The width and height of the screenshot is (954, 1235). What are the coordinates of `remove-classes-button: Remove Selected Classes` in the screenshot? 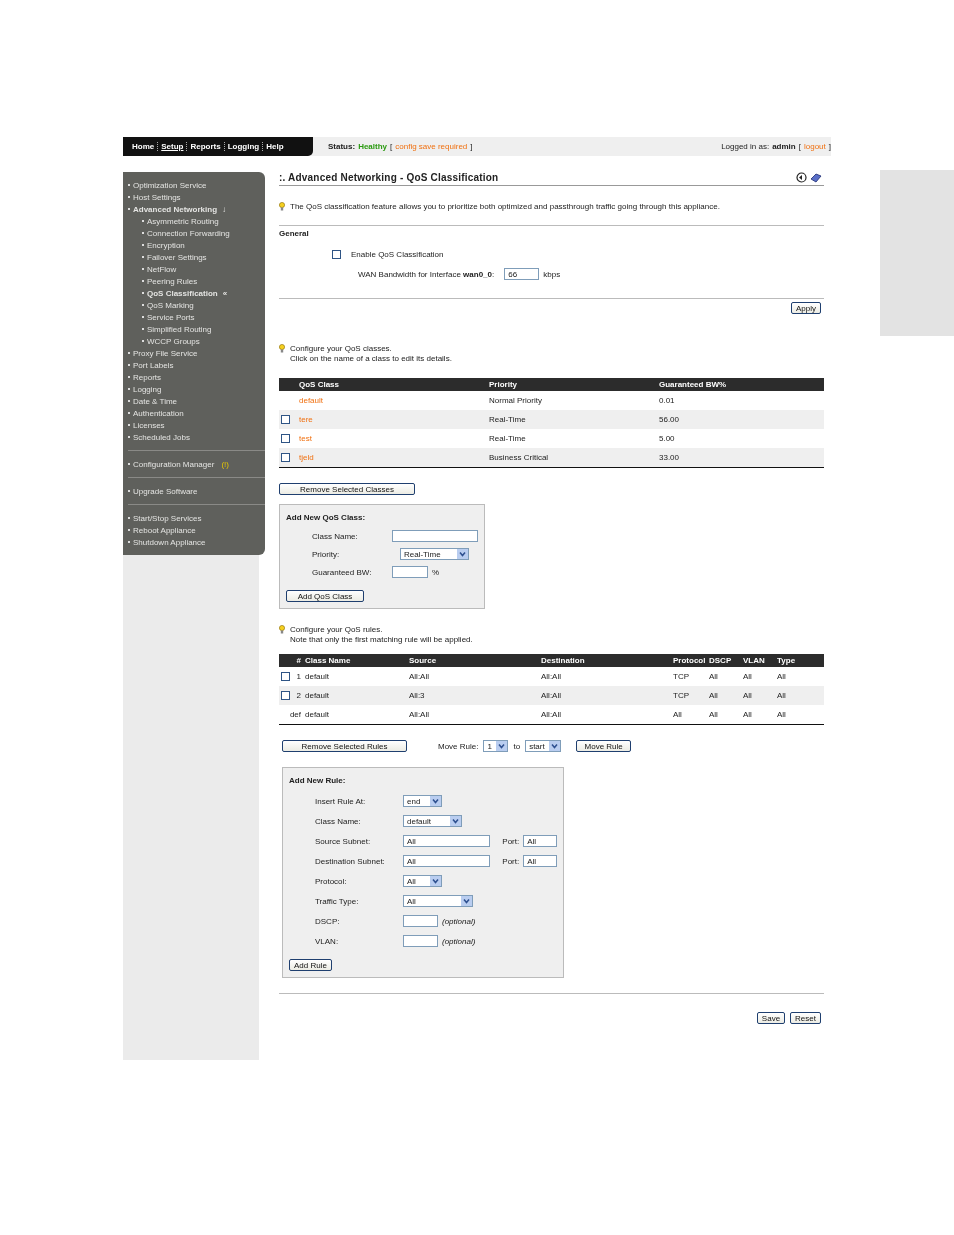 It's located at (347, 489).